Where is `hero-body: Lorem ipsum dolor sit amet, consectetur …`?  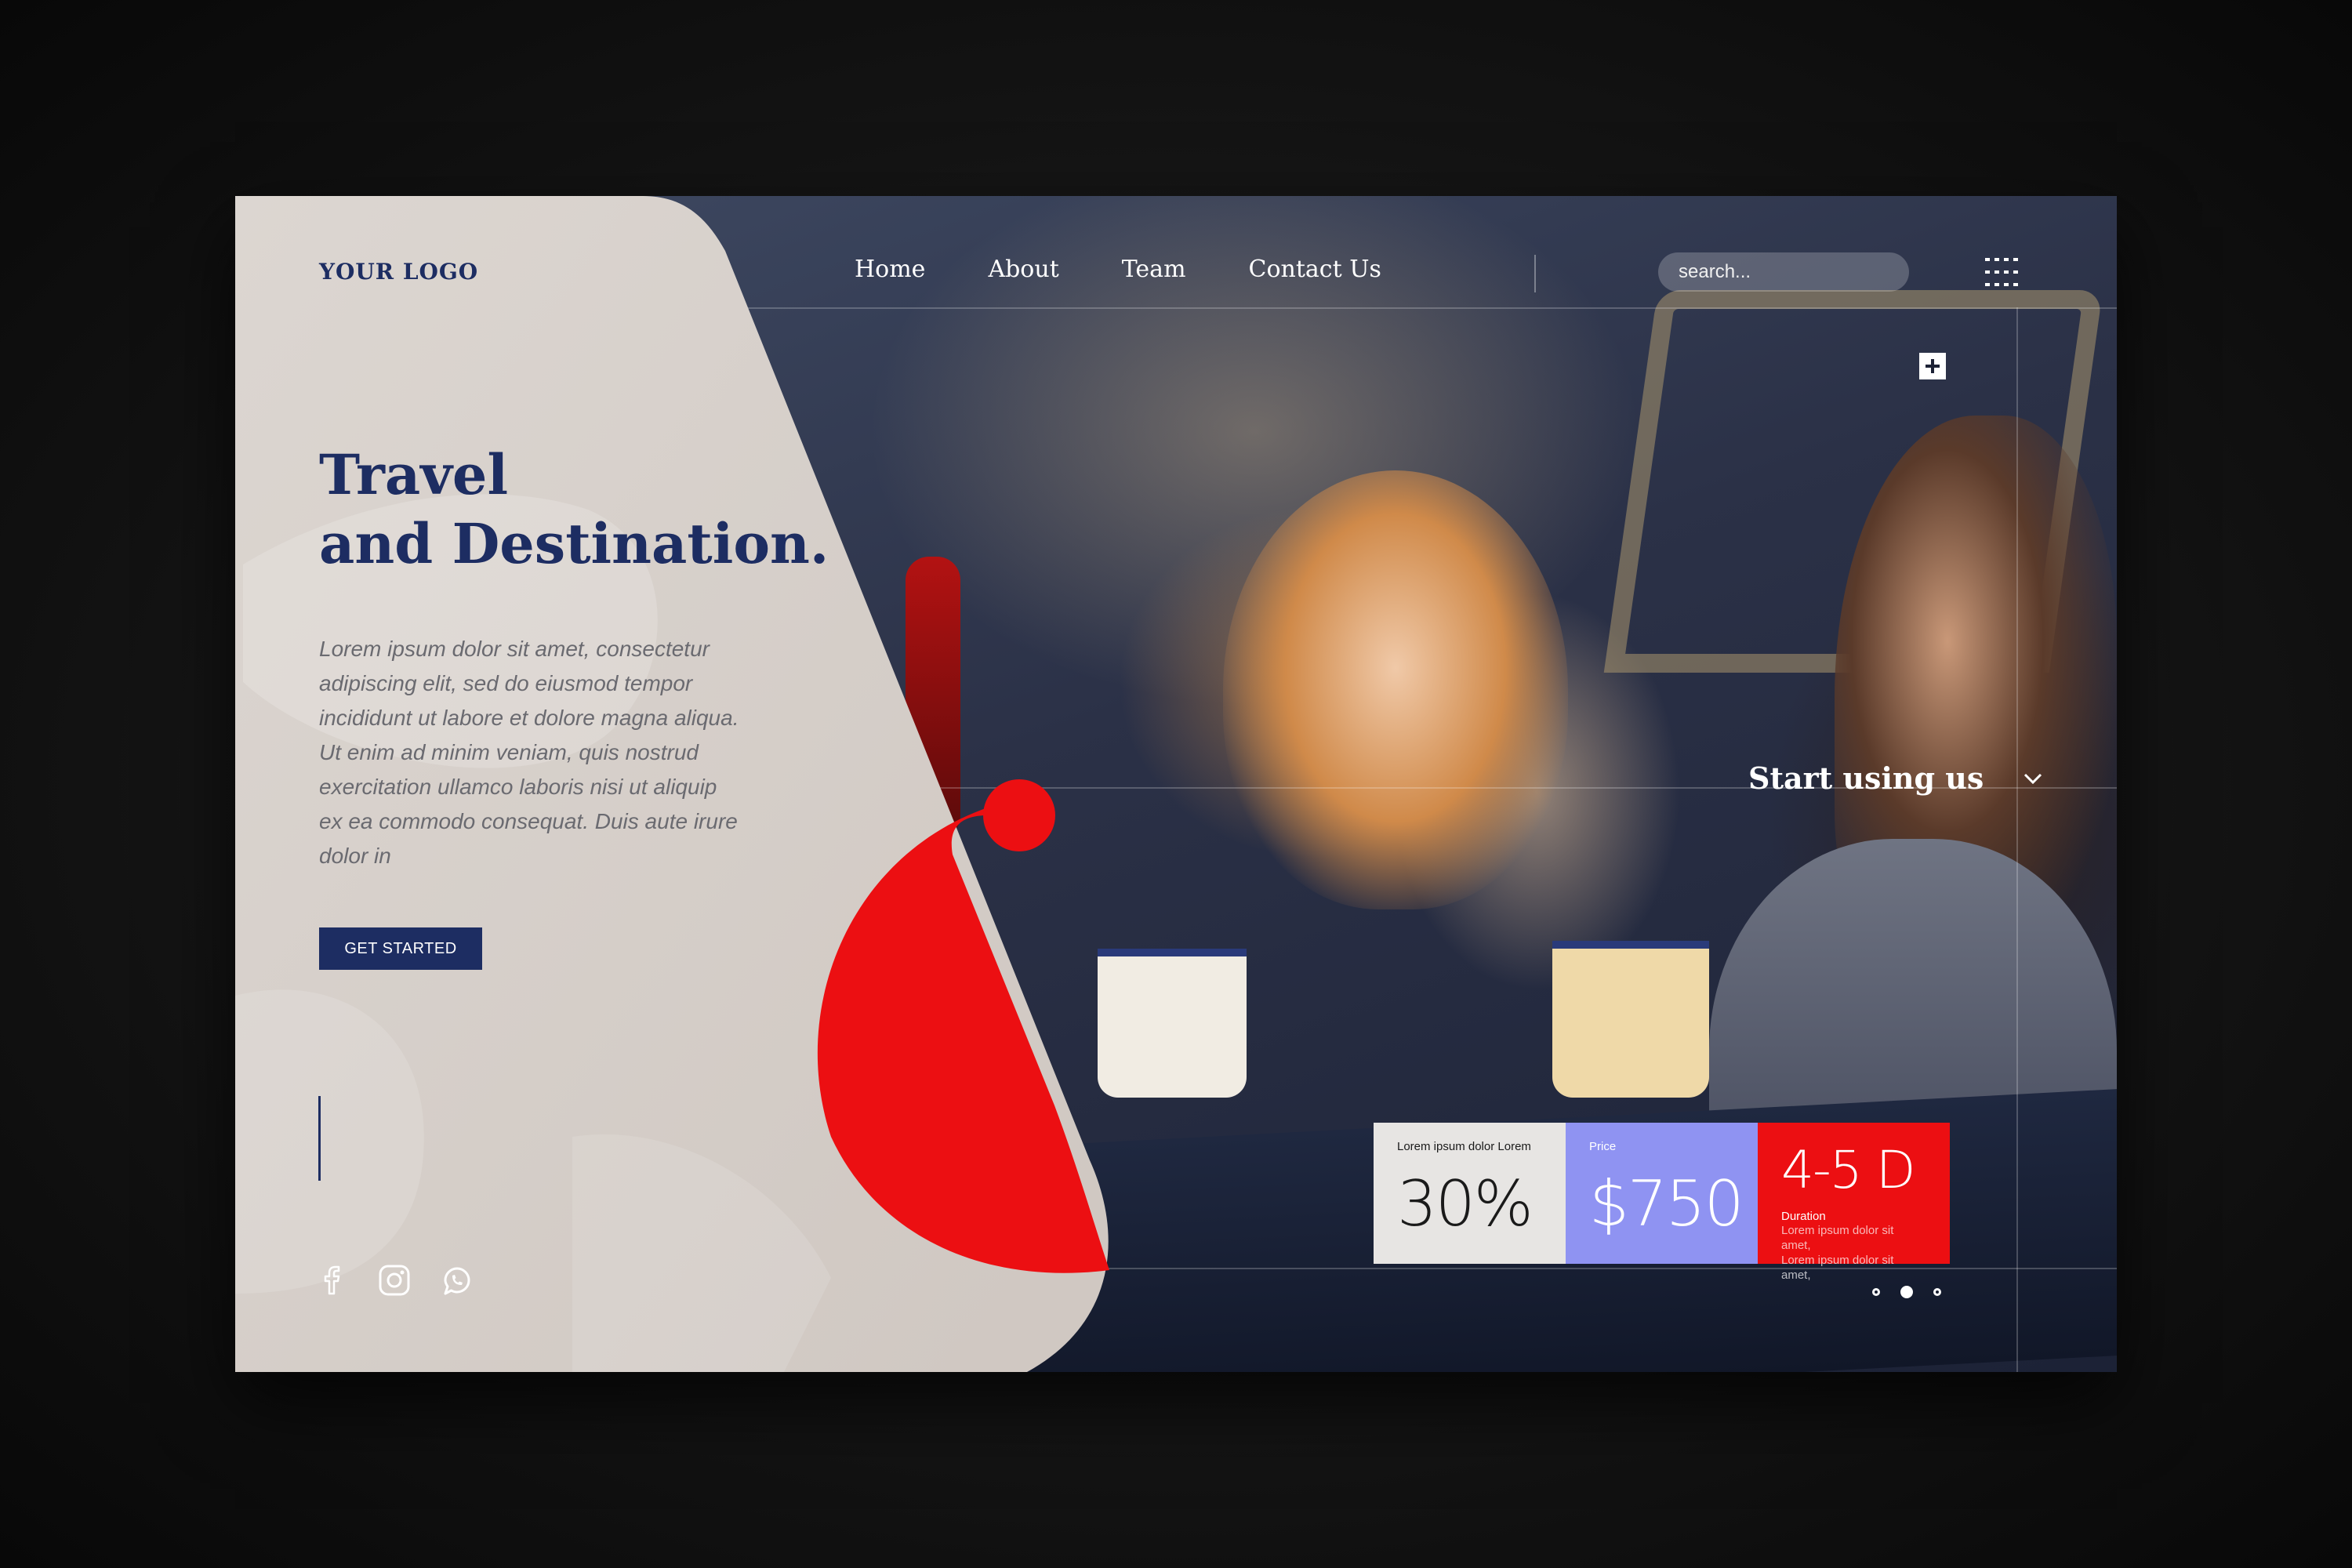
hero-body: Lorem ipsum dolor sit amet, consectetur … is located at coordinates (529, 752).